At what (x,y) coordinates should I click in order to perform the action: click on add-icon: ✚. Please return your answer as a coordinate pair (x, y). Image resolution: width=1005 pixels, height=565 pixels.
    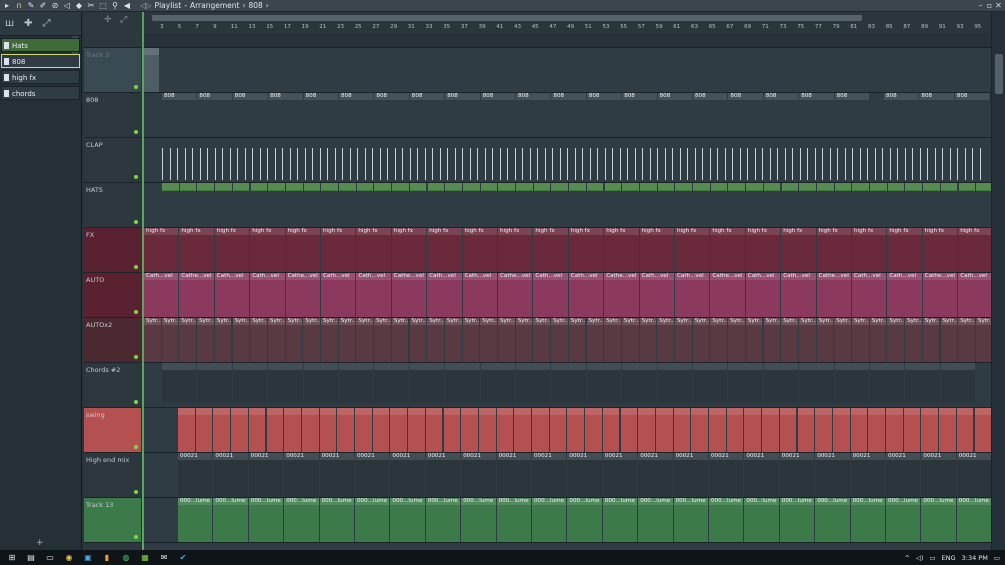
    Looking at the image, I should click on (28, 23).